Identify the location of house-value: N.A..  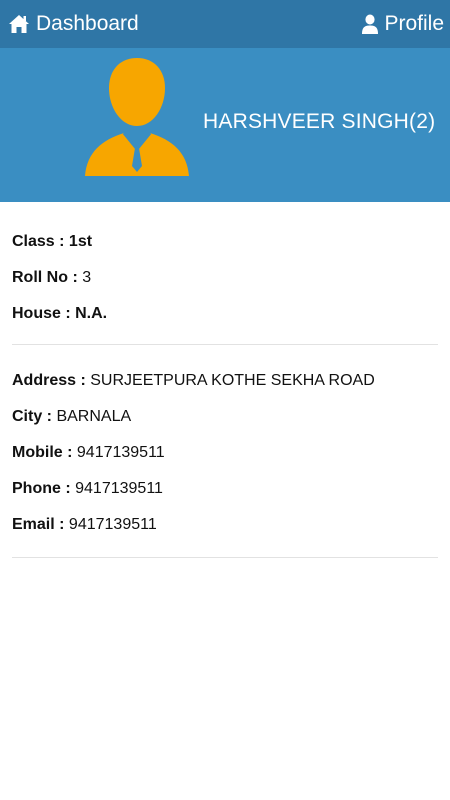
(91, 313).